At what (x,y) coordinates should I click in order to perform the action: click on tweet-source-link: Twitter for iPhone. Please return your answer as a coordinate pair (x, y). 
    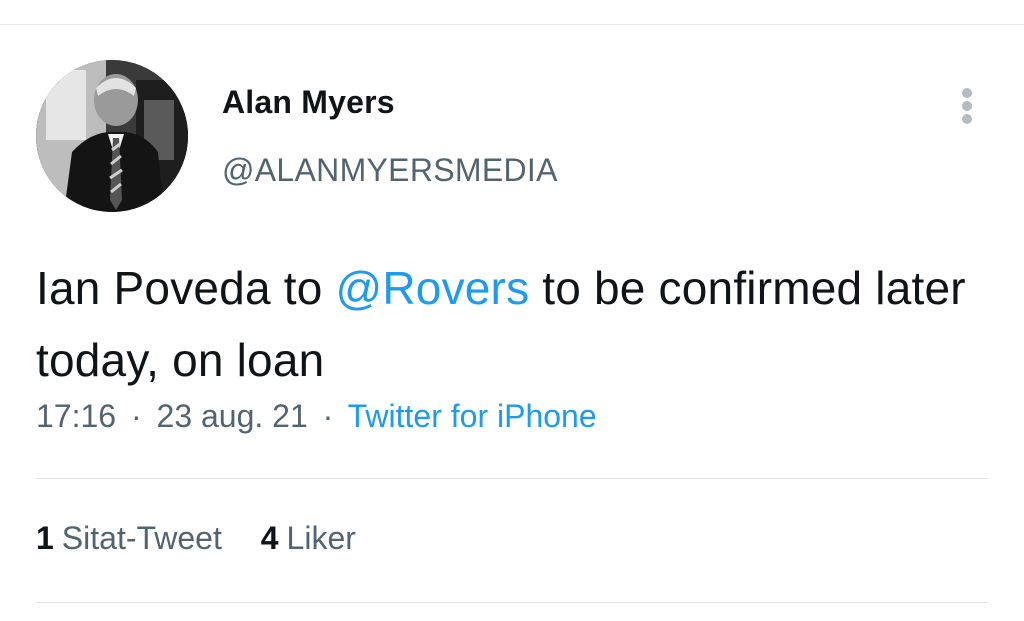
    Looking at the image, I should click on (472, 416).